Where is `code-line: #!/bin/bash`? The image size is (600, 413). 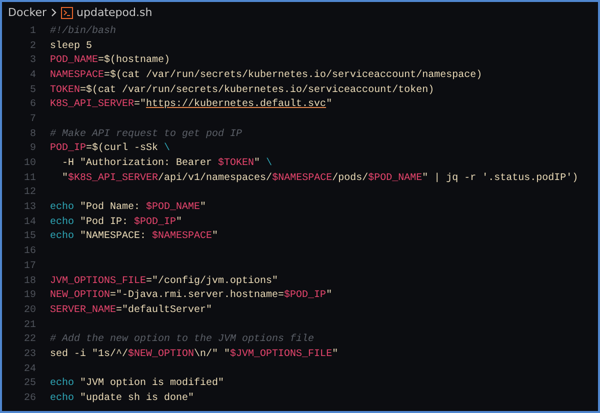
code-line: #!/bin/bash is located at coordinates (83, 31).